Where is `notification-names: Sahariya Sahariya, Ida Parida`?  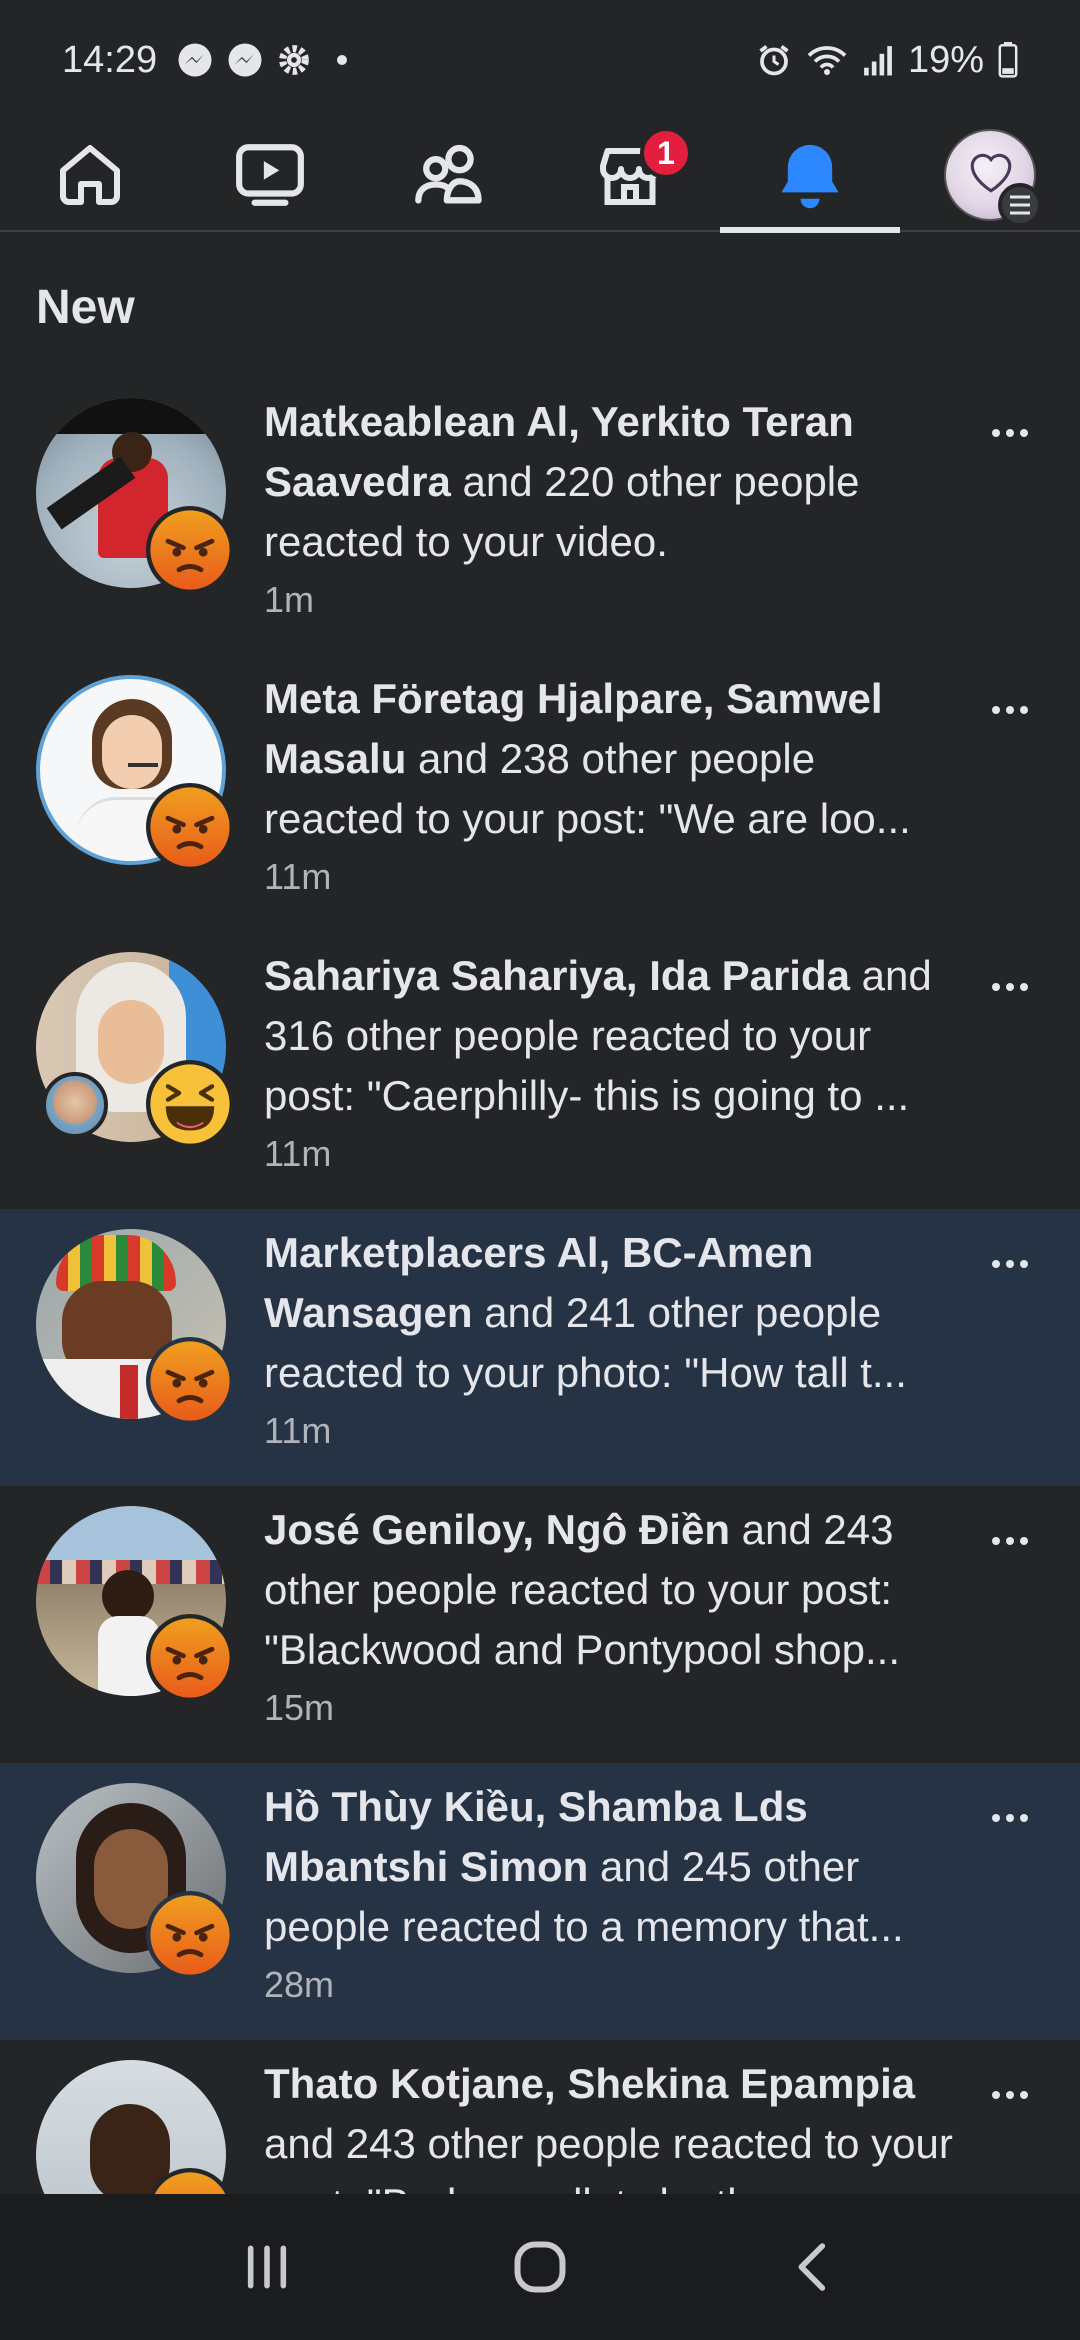
notification-names: Sahariya Sahariya, Ida Parida is located at coordinates (557, 975).